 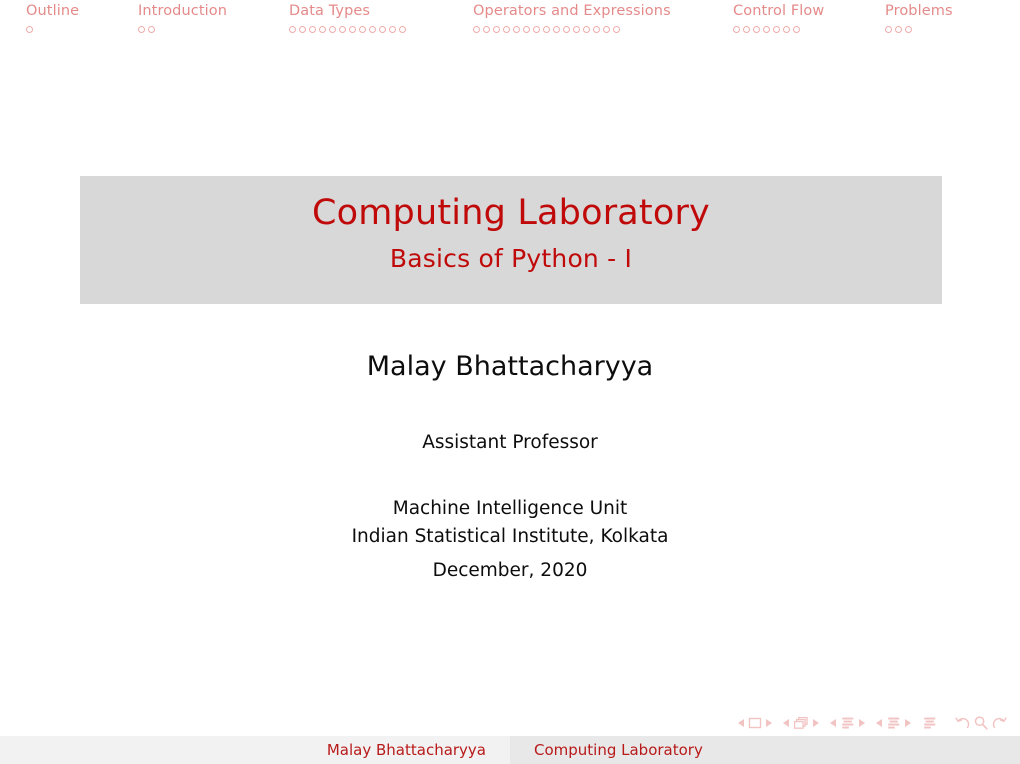 What do you see at coordinates (406, 750) in the screenshot?
I see `footline-author-text: Malay Bhattacharyya` at bounding box center [406, 750].